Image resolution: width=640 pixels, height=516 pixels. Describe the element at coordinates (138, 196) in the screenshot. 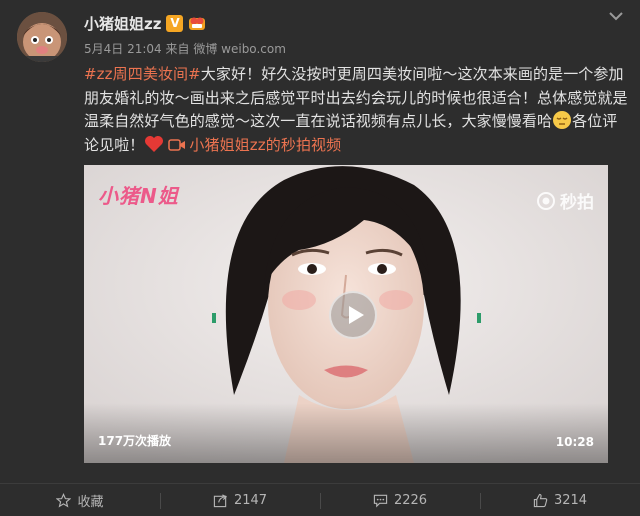

I see `video-watermark: 小猪N姐` at that location.